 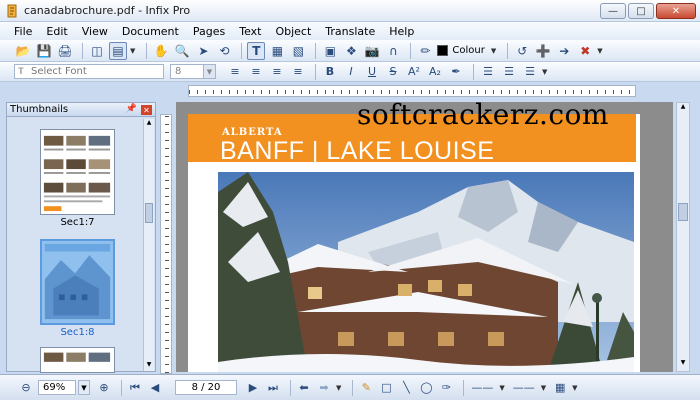 I want to click on previous-page-icon: ◀, so click(x=155, y=388).